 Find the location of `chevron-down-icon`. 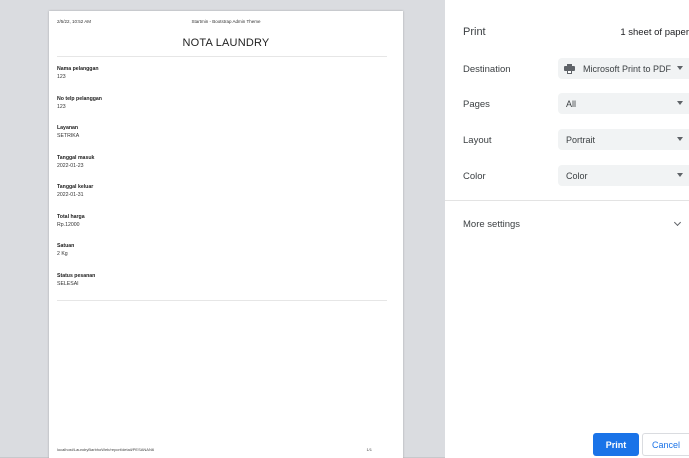

chevron-down-icon is located at coordinates (677, 222).